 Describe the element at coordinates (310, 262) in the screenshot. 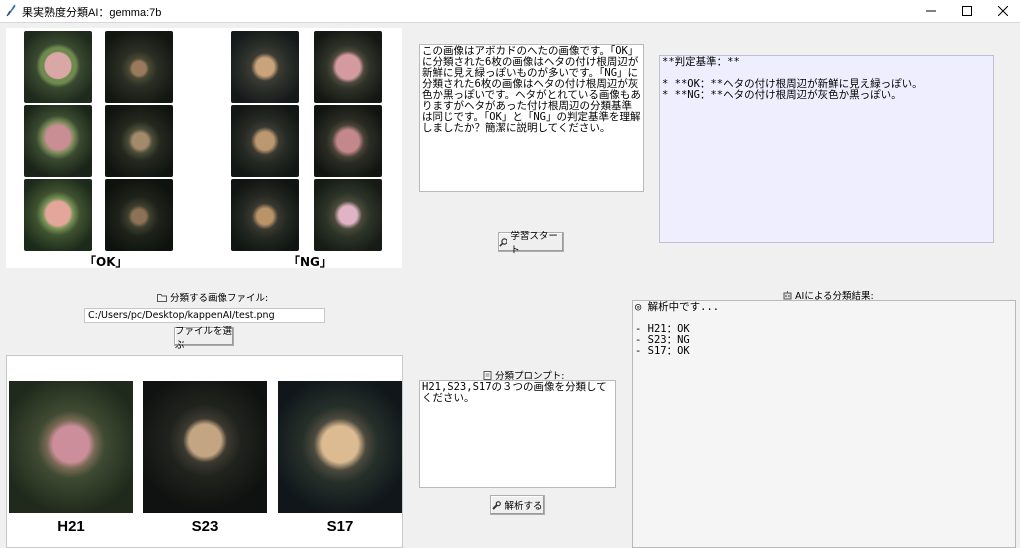

I see `ng-caption: 「NG」` at that location.